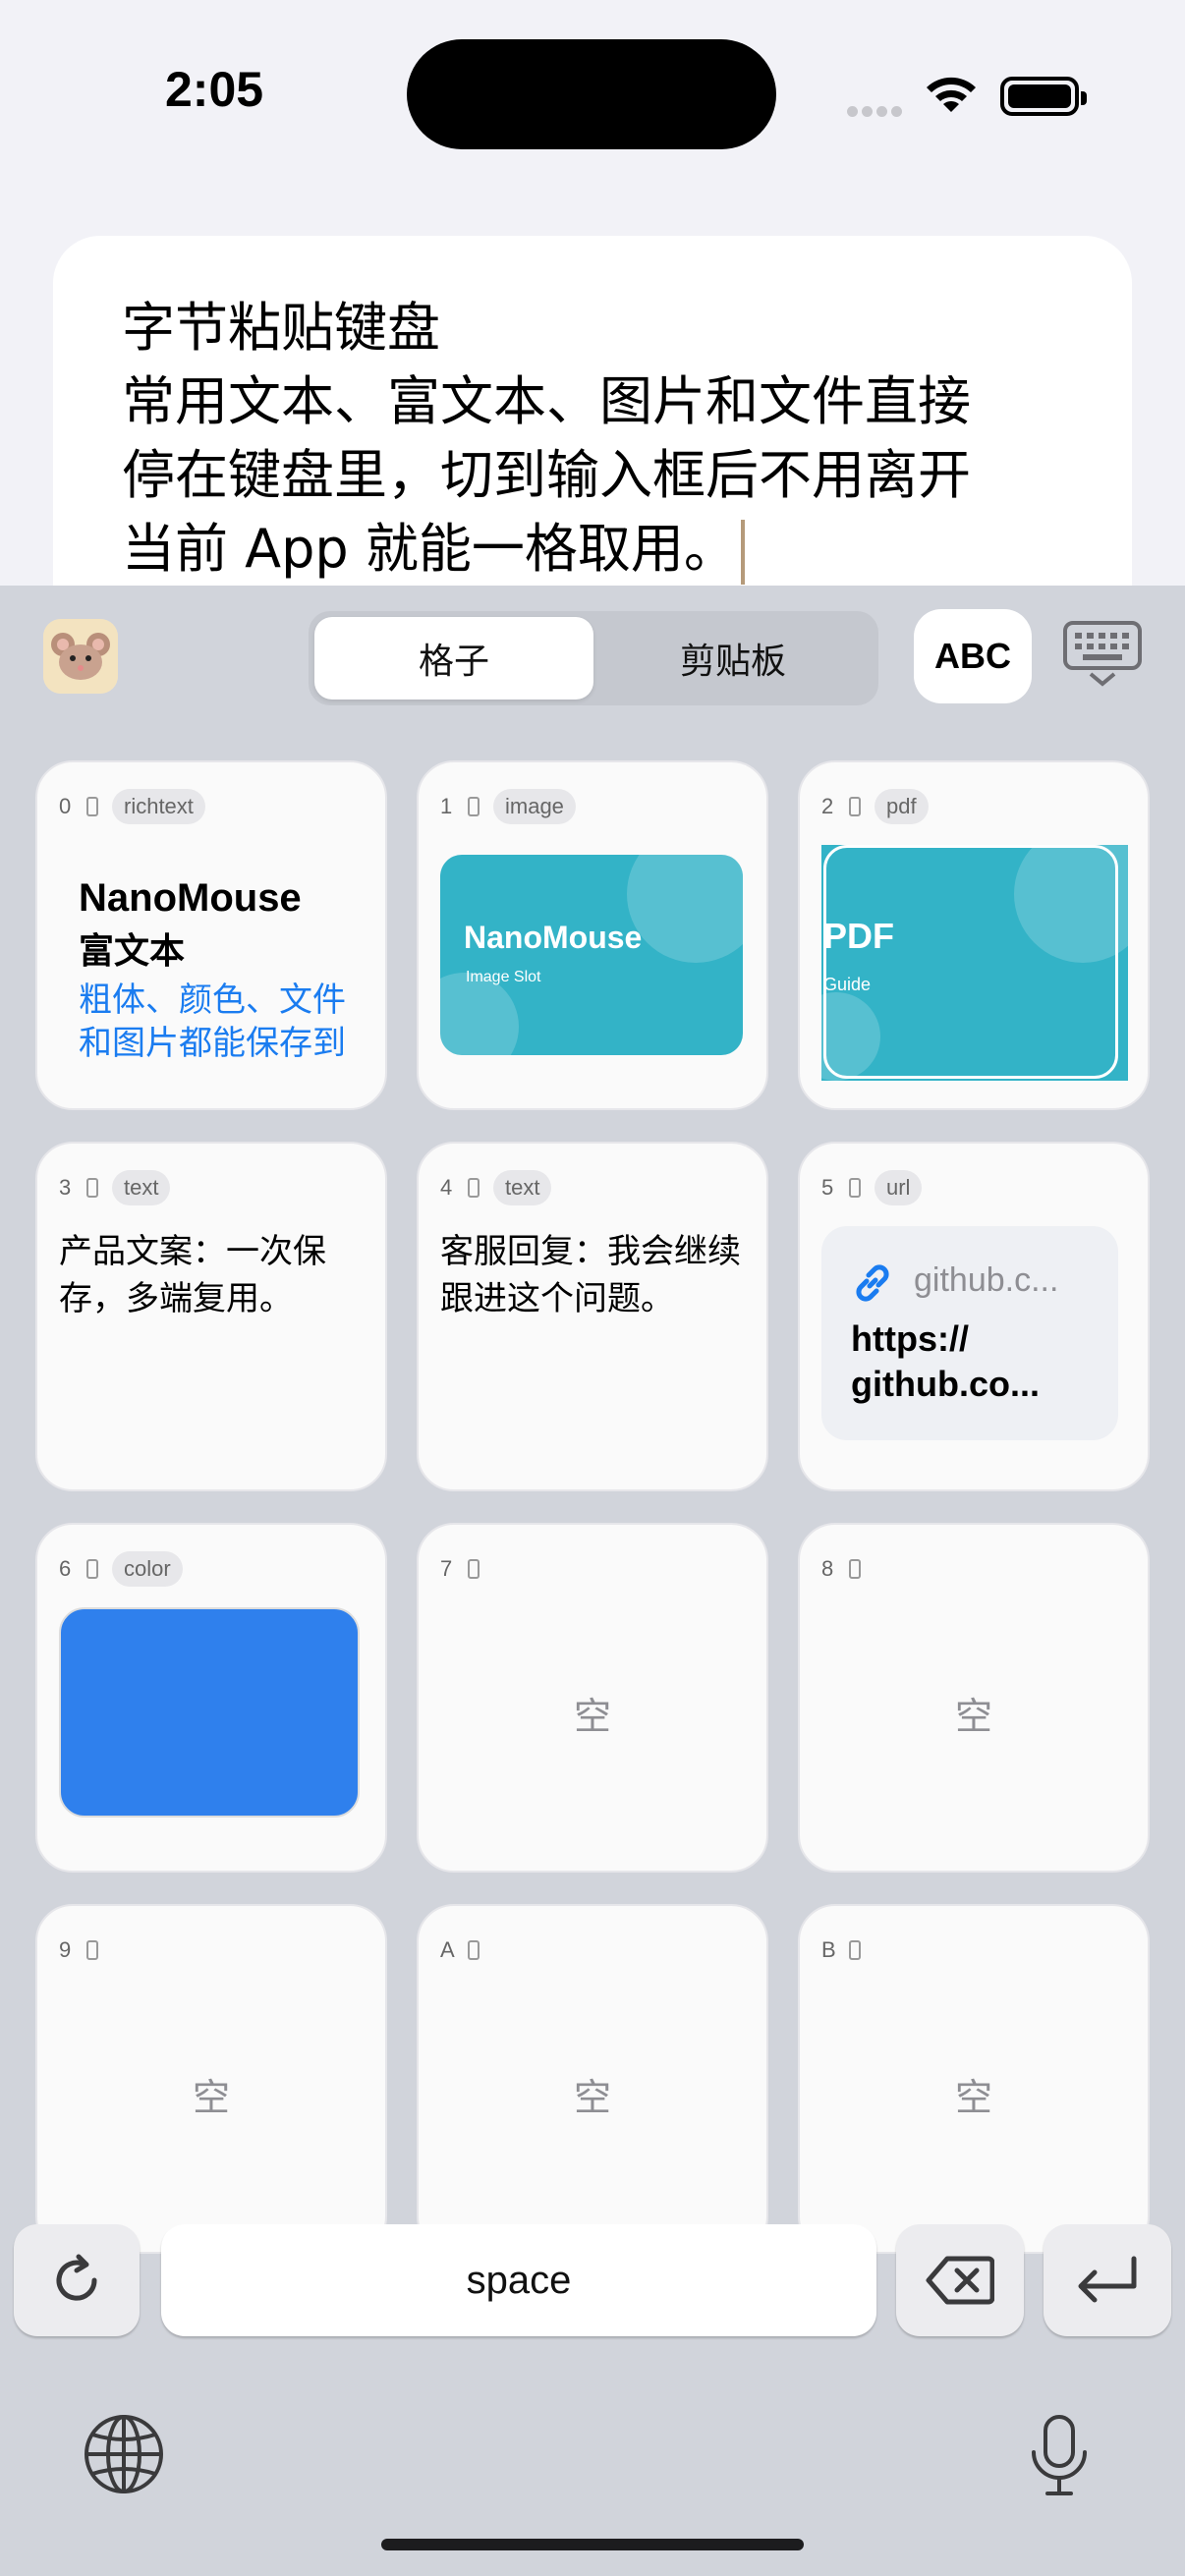 This screenshot has height=2576, width=1185. Describe the element at coordinates (81, 656) in the screenshot. I see `mouse-app-icon` at that location.